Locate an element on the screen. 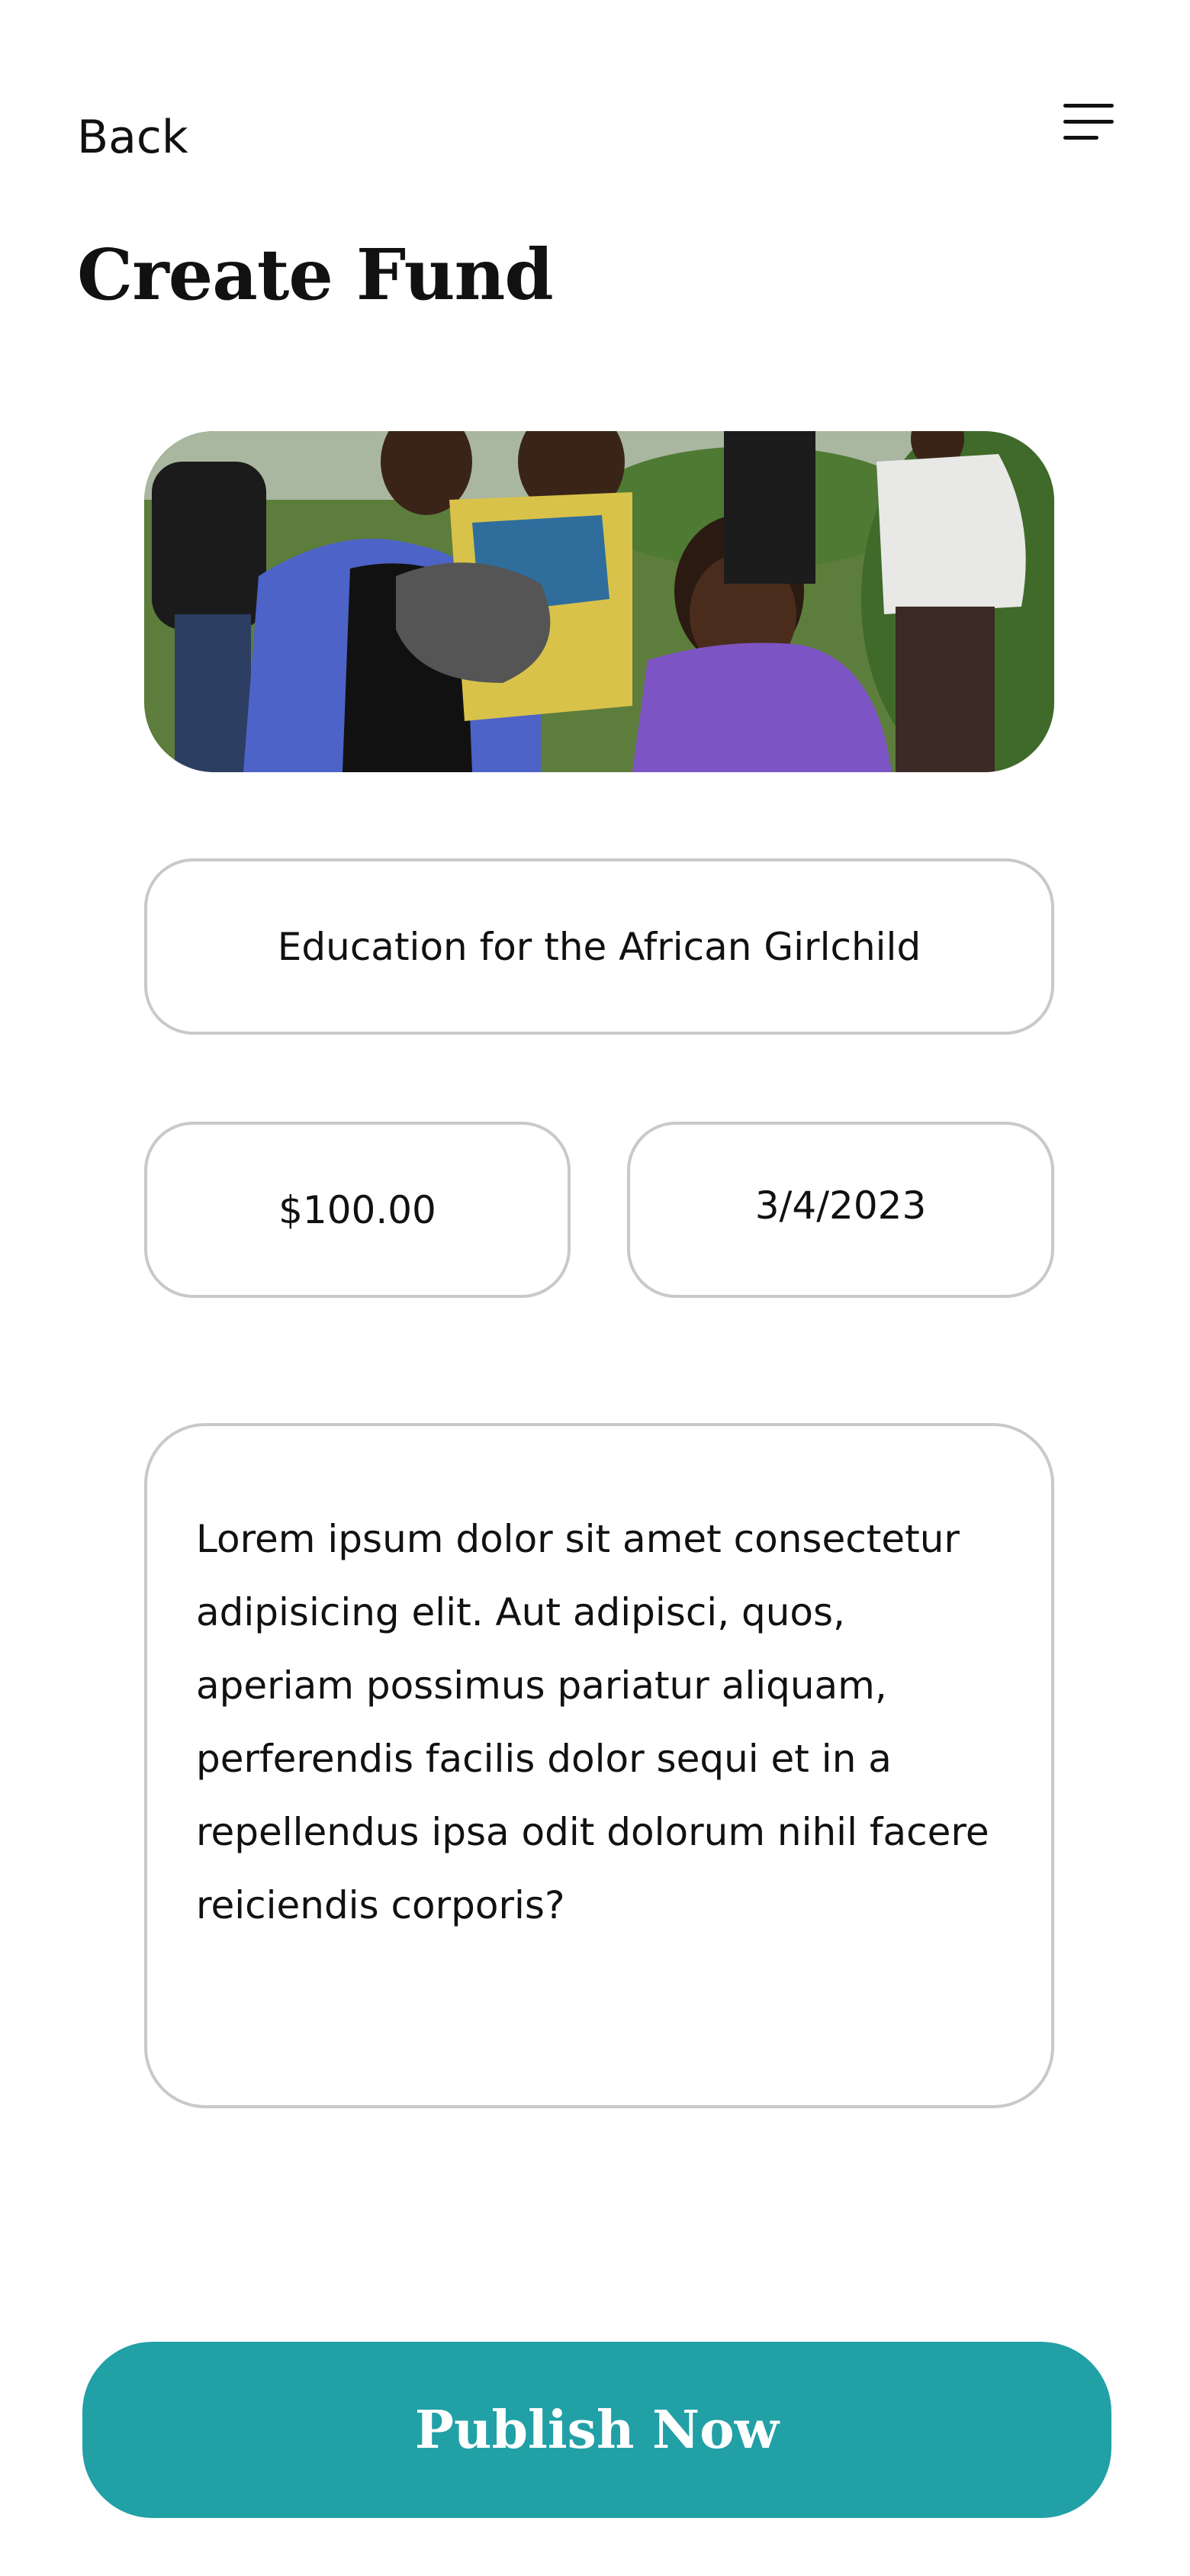  hamburger-menu-icon is located at coordinates (1088, 122).